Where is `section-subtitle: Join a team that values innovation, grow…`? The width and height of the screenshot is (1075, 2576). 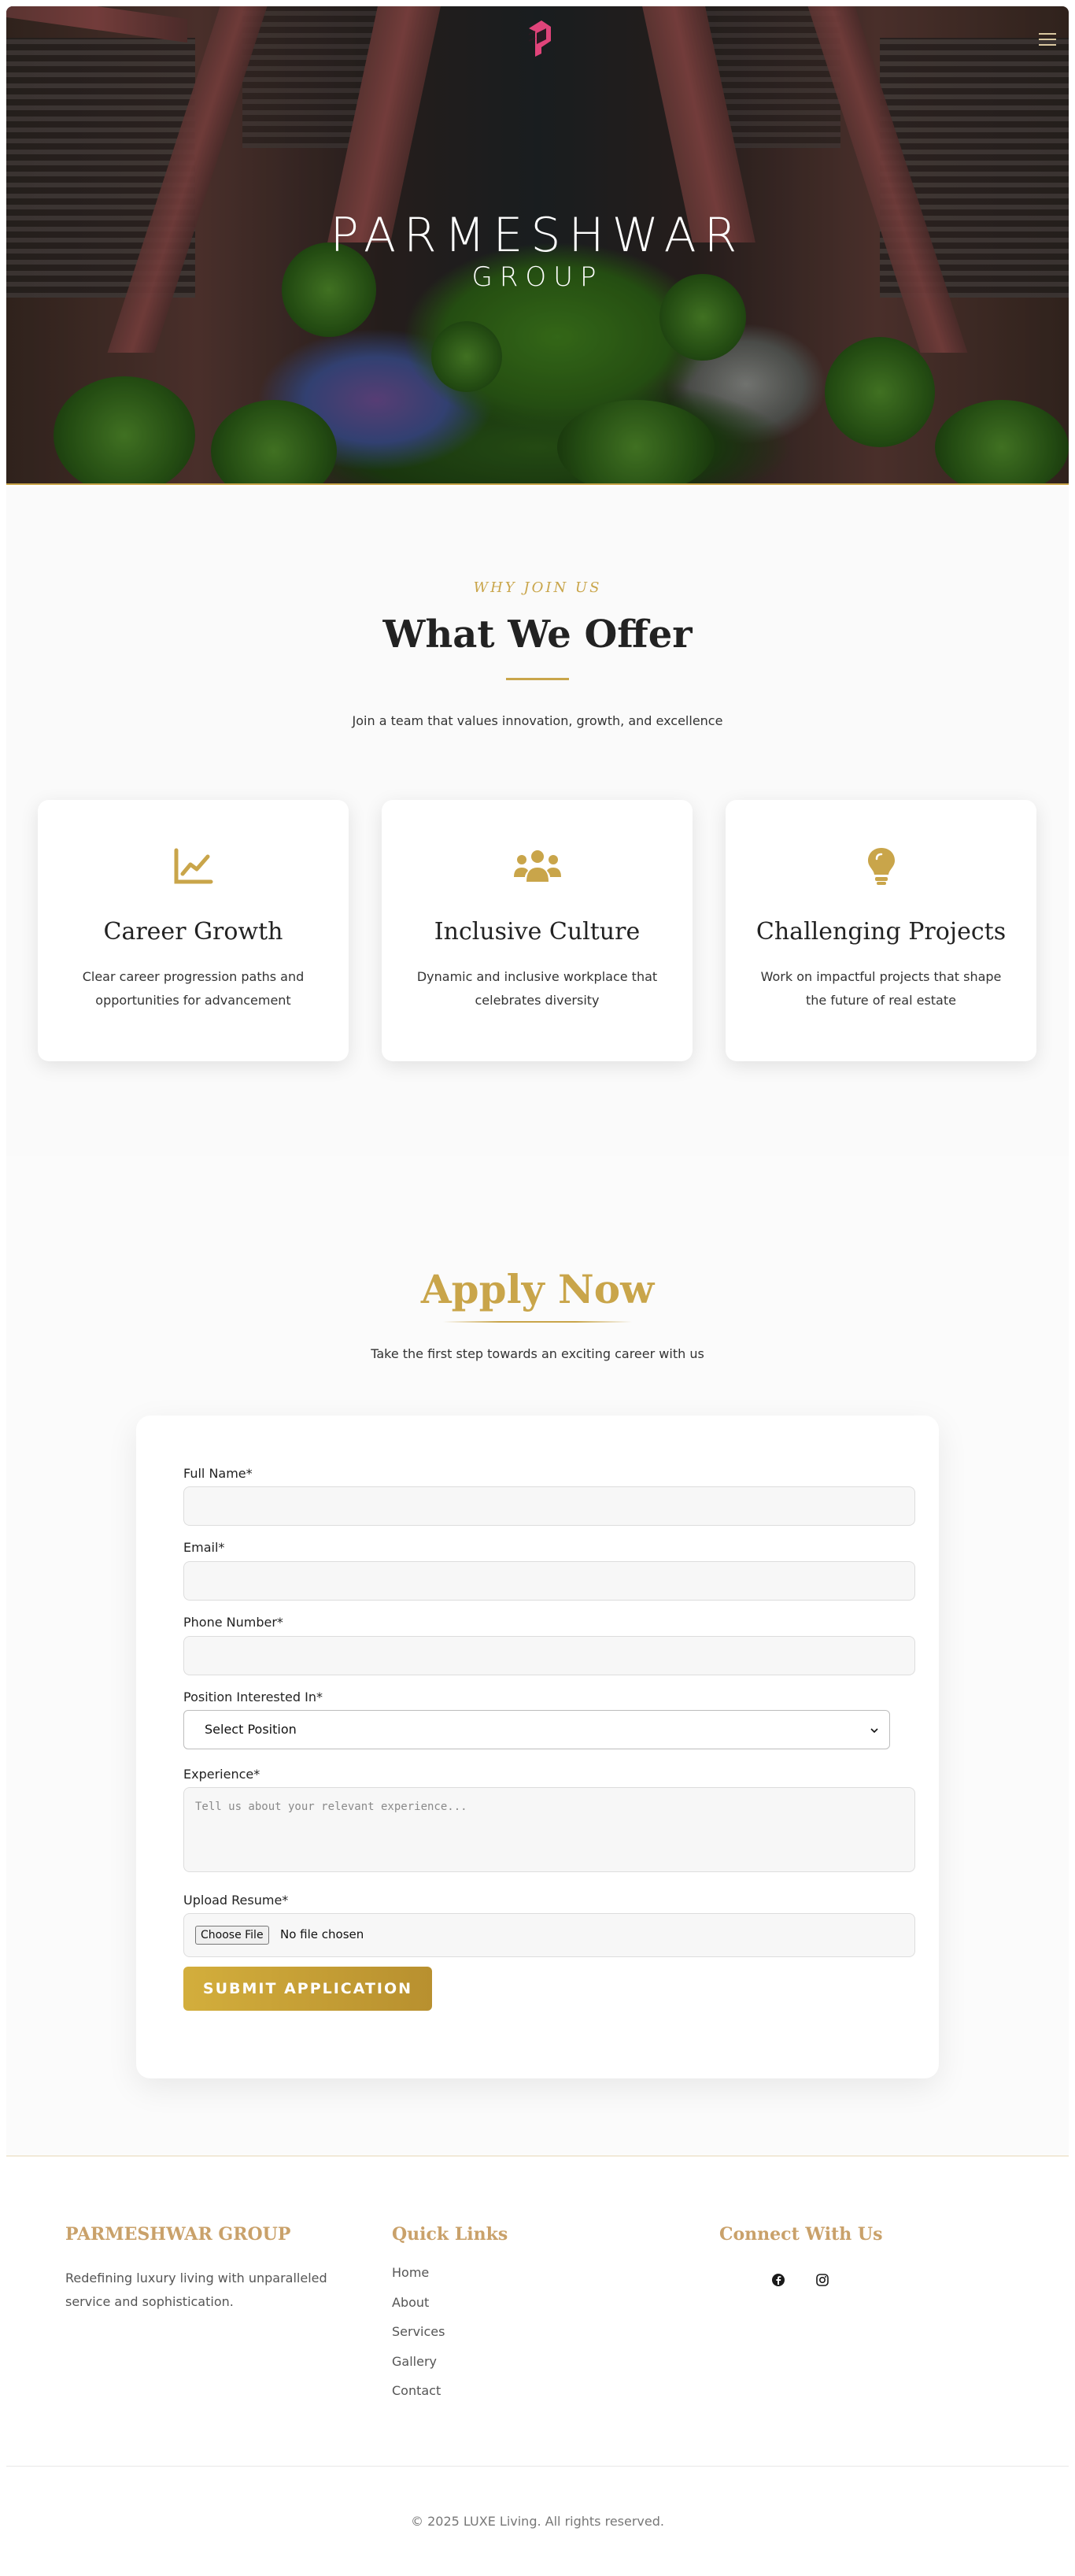 section-subtitle: Join a team that values innovation, grow… is located at coordinates (537, 720).